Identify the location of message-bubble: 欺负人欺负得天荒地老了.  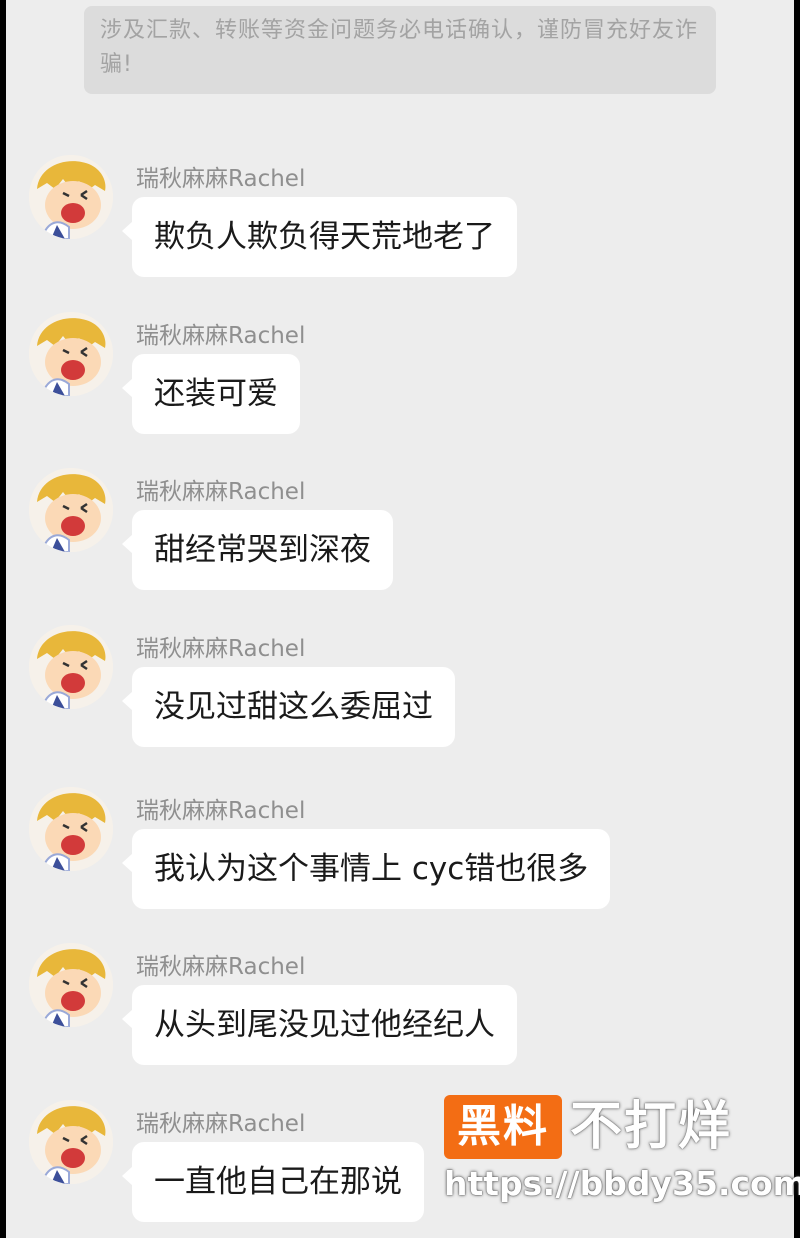
(319, 237).